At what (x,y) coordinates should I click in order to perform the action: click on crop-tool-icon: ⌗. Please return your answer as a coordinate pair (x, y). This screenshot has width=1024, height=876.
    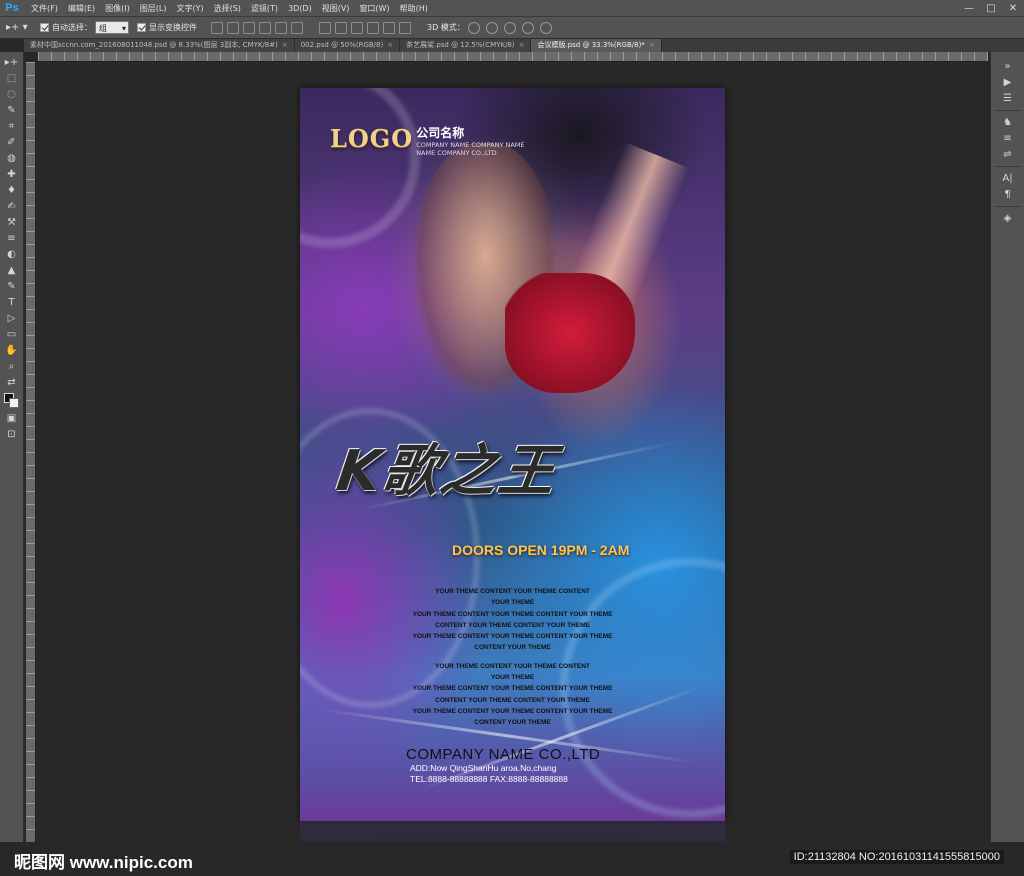
    Looking at the image, I should click on (11, 126).